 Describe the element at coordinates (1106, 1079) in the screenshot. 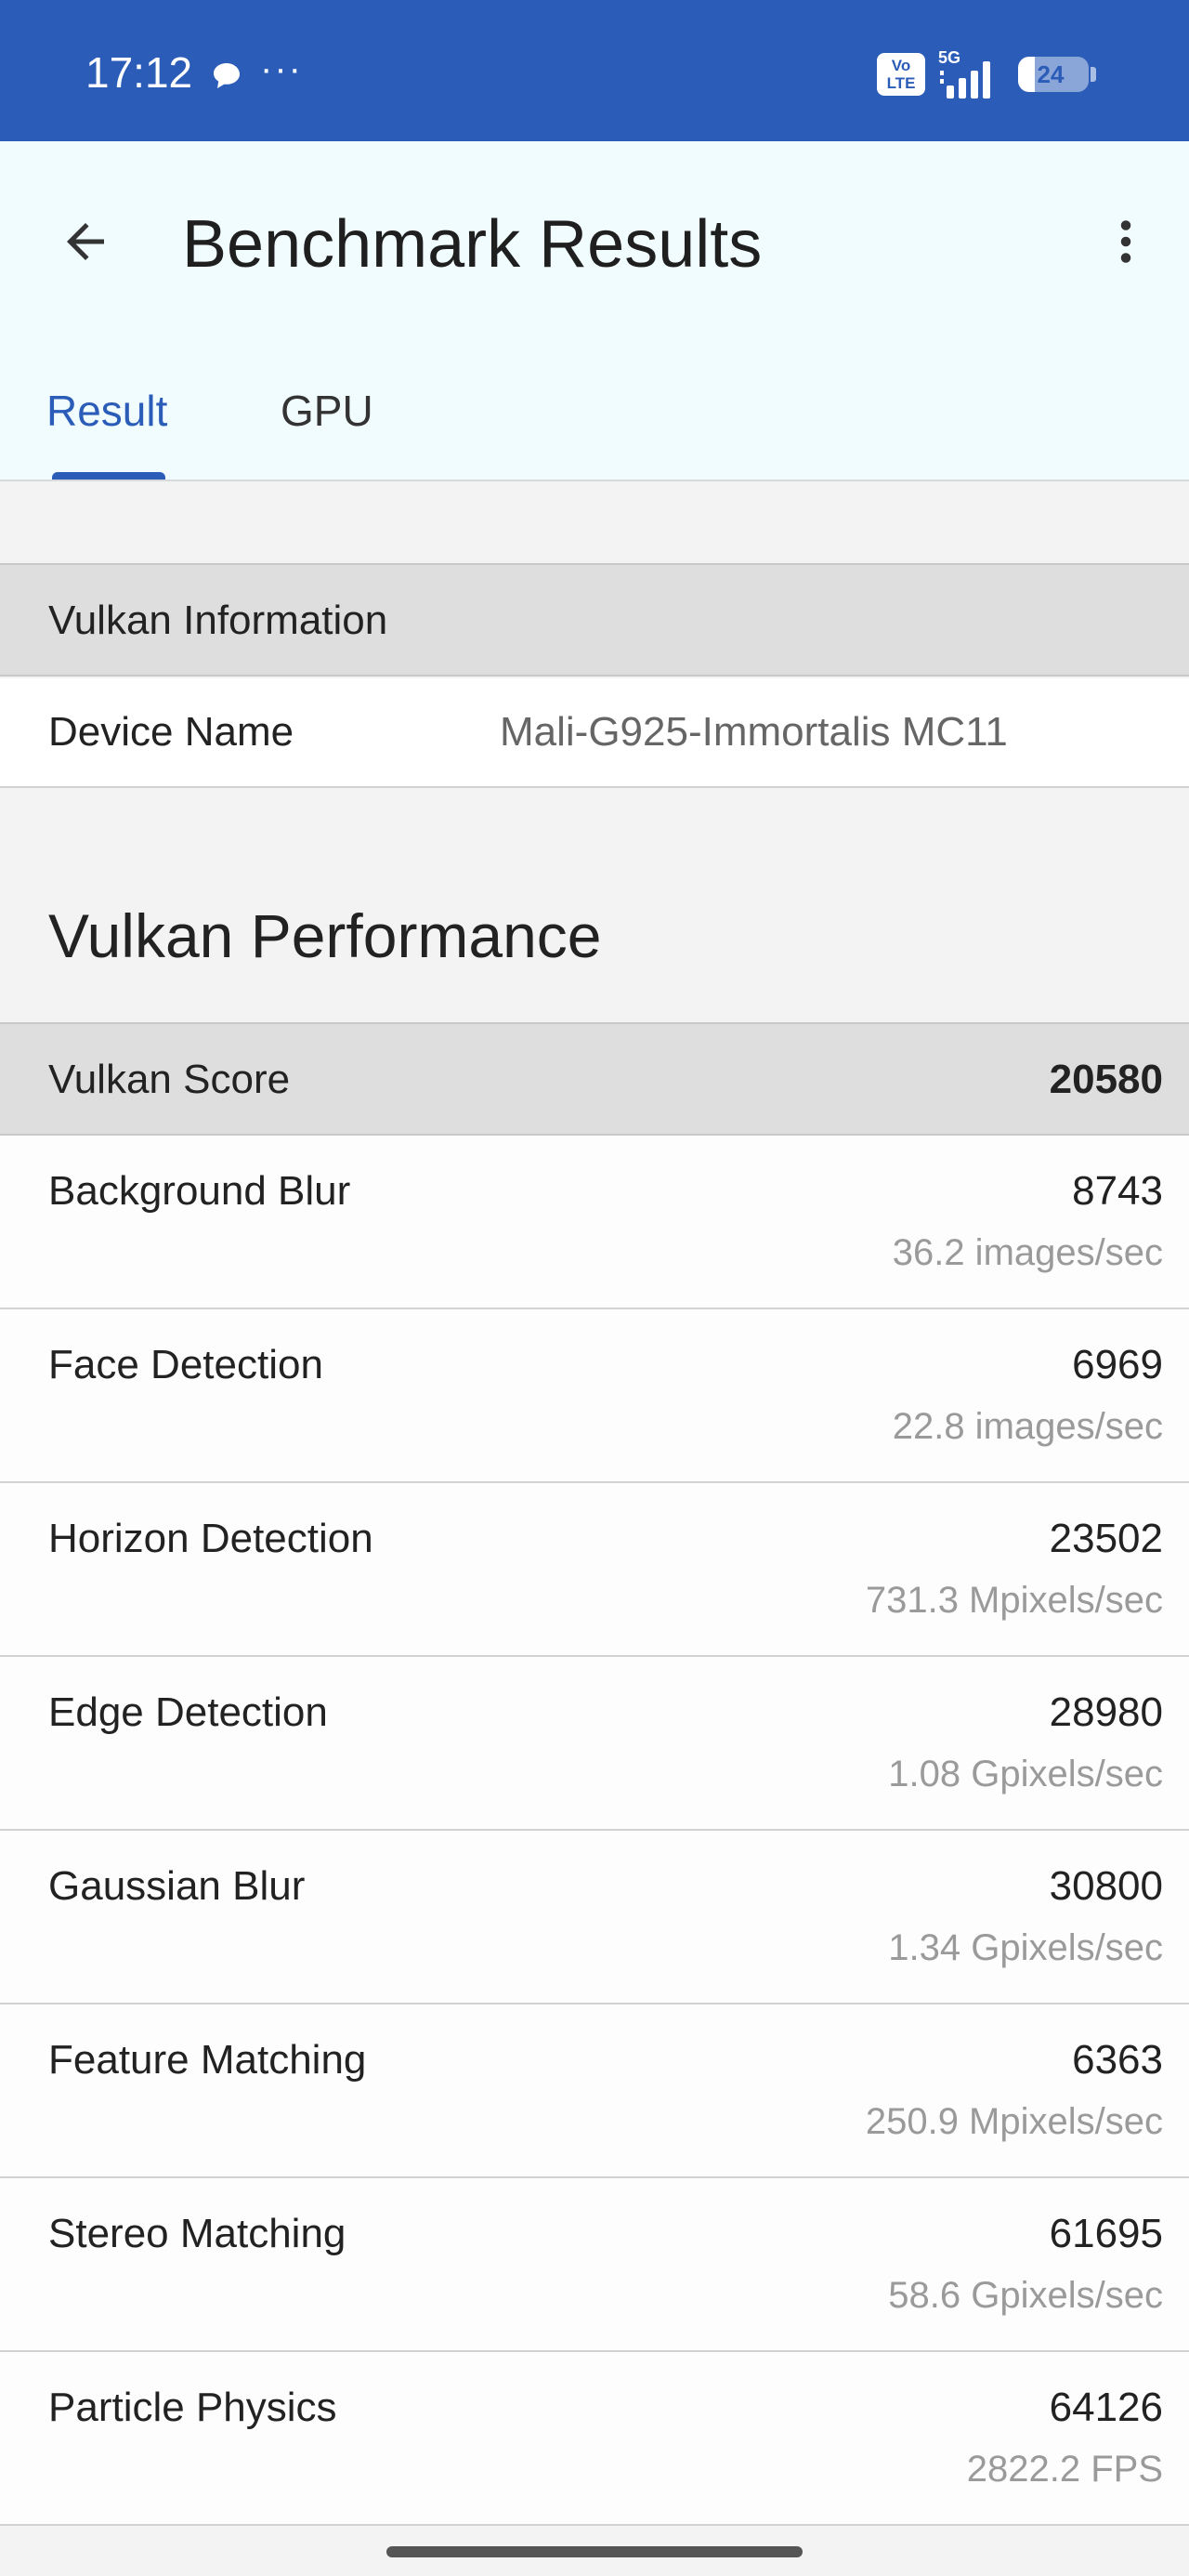

I see `vulkan-score-value: 20580` at that location.